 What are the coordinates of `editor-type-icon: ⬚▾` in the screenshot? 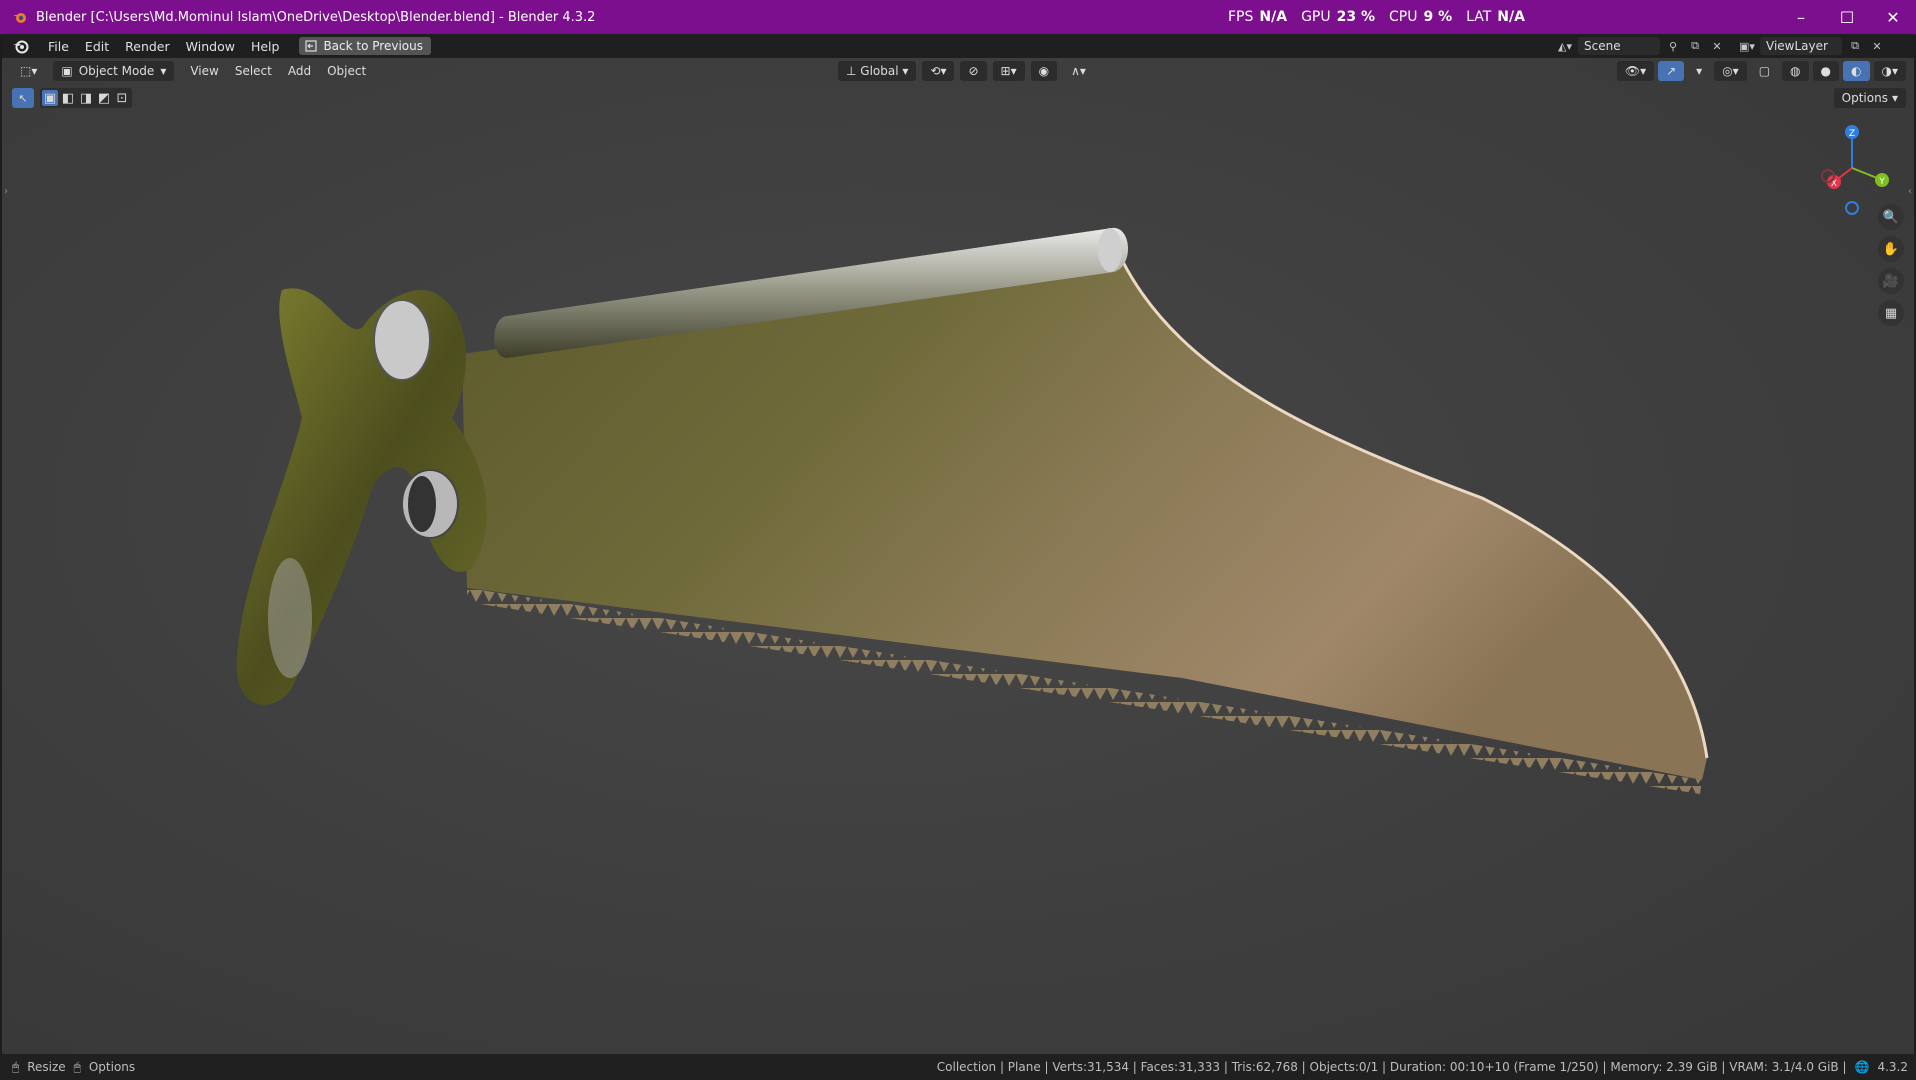 It's located at (29, 71).